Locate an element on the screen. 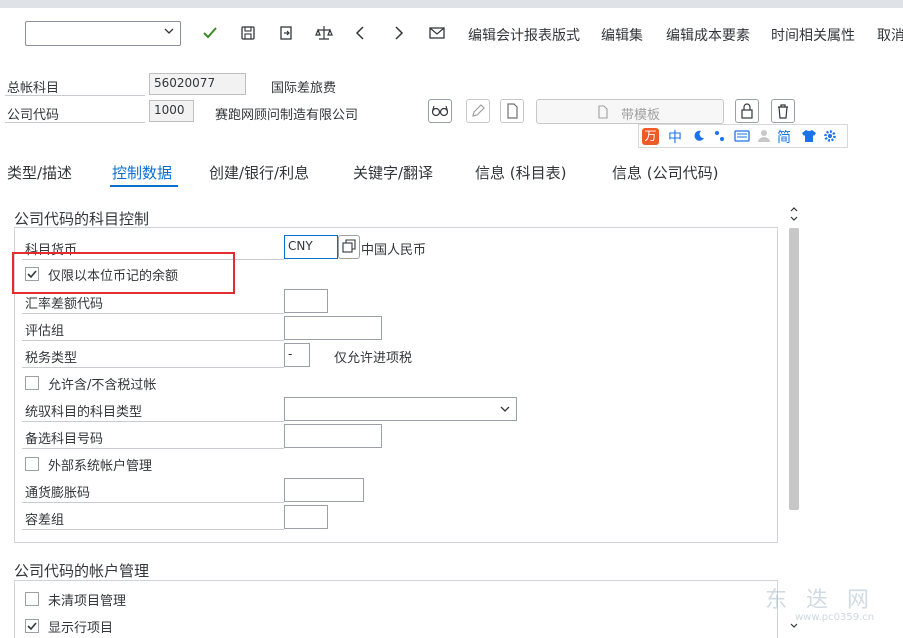 The height and width of the screenshot is (638, 903). display-button is located at coordinates (440, 111).